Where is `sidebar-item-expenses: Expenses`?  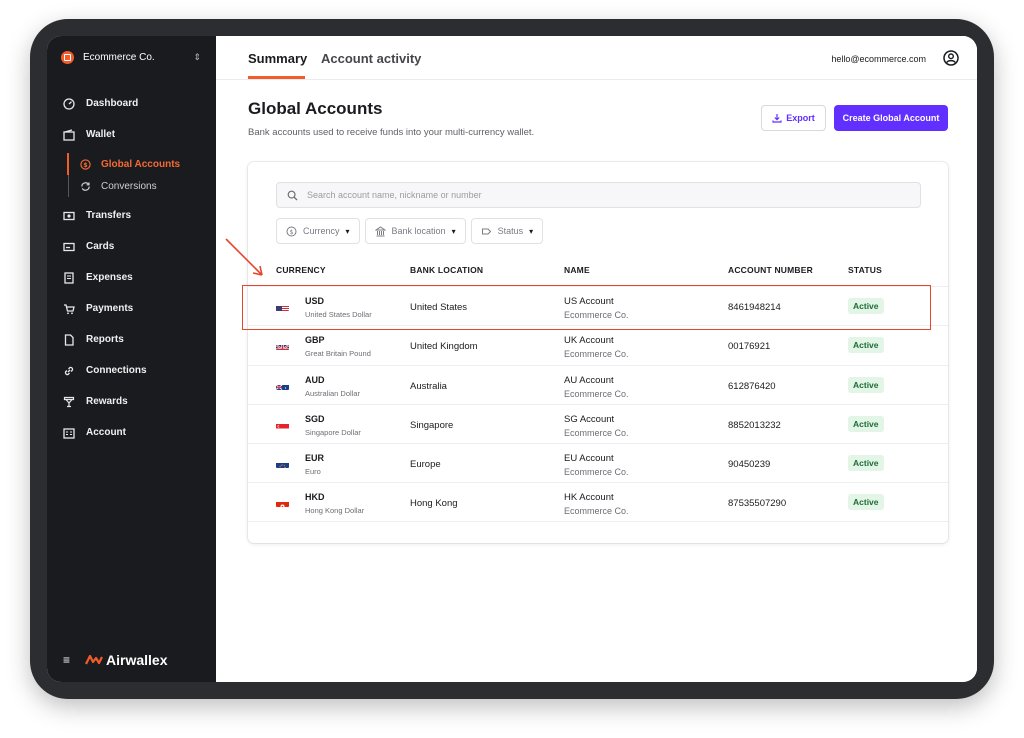
sidebar-item-expenses: Expenses is located at coordinates (131, 277).